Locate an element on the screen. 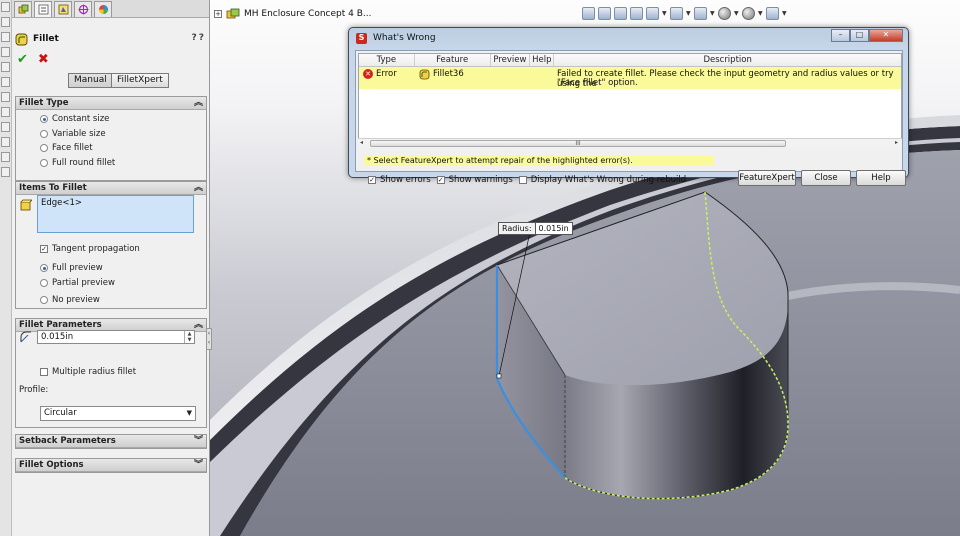 This screenshot has height=536, width=960. cancel-x-icon: ✖ is located at coordinates (43, 59).